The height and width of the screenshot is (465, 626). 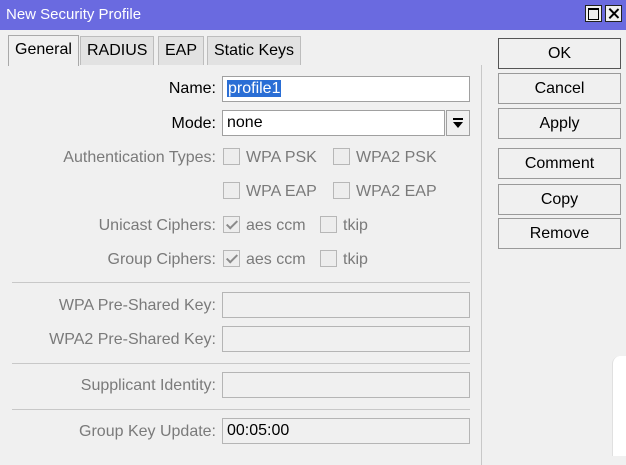 I want to click on group-aes-ccm-checkbox, so click(x=231, y=258).